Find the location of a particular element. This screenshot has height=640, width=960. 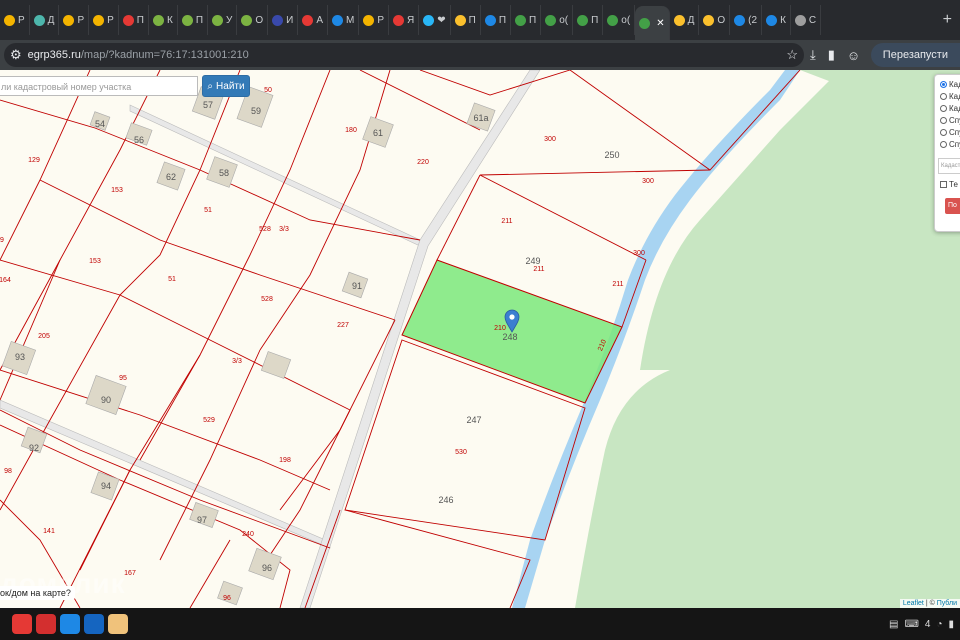

plot-label: 220 is located at coordinates (423, 162).